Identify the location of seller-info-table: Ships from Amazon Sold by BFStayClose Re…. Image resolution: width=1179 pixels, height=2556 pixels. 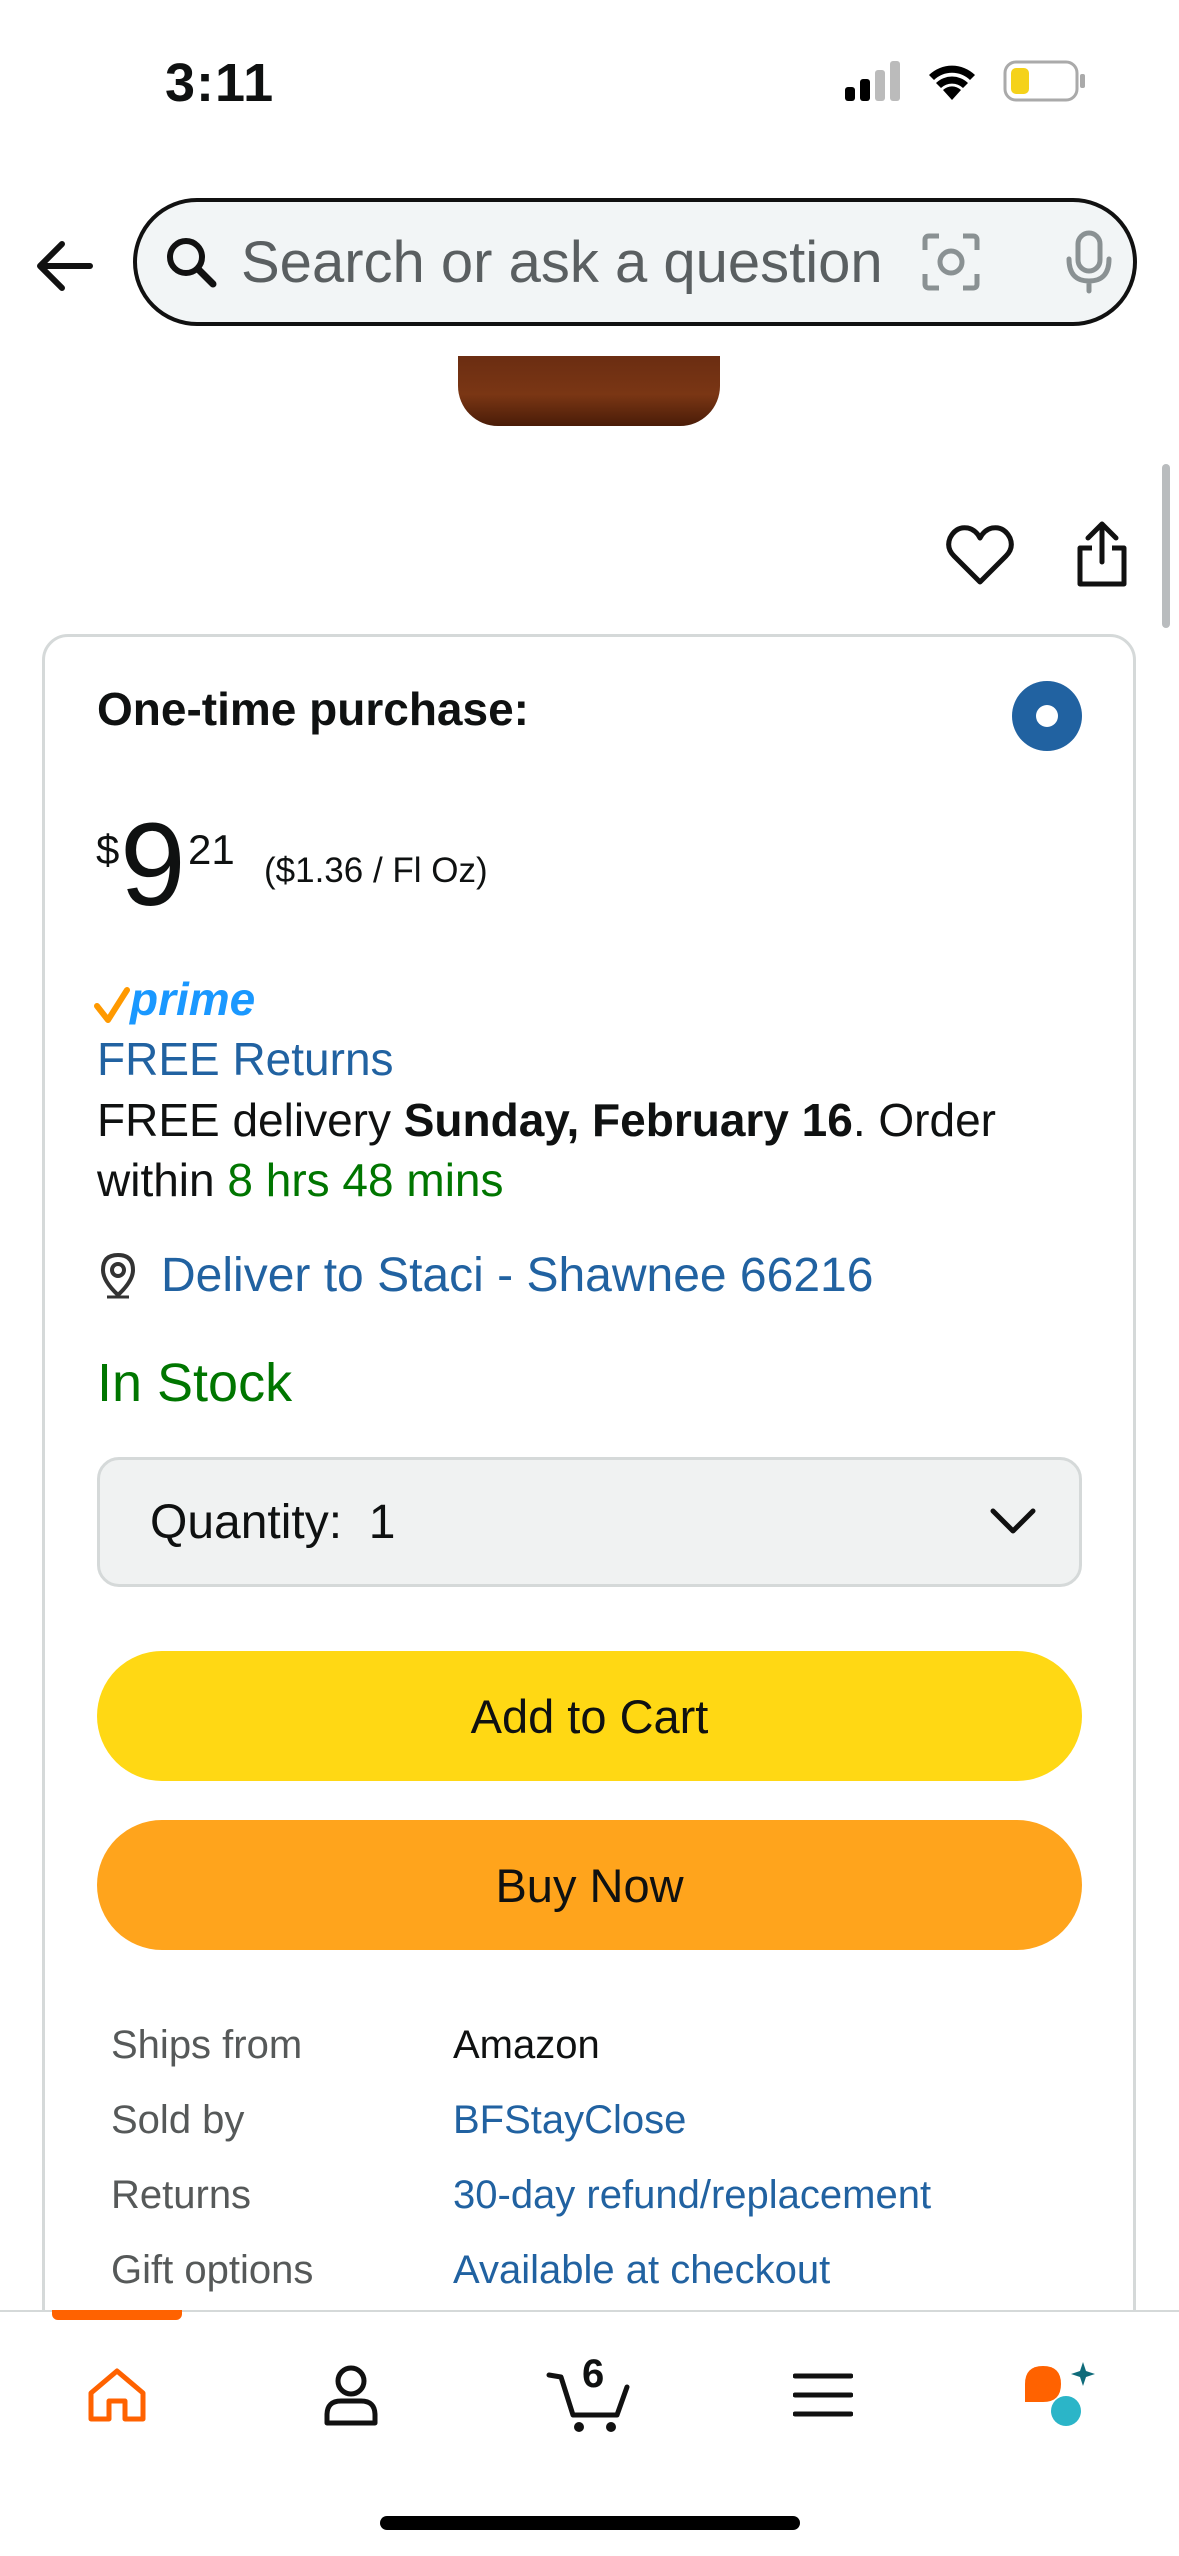
(561, 2158).